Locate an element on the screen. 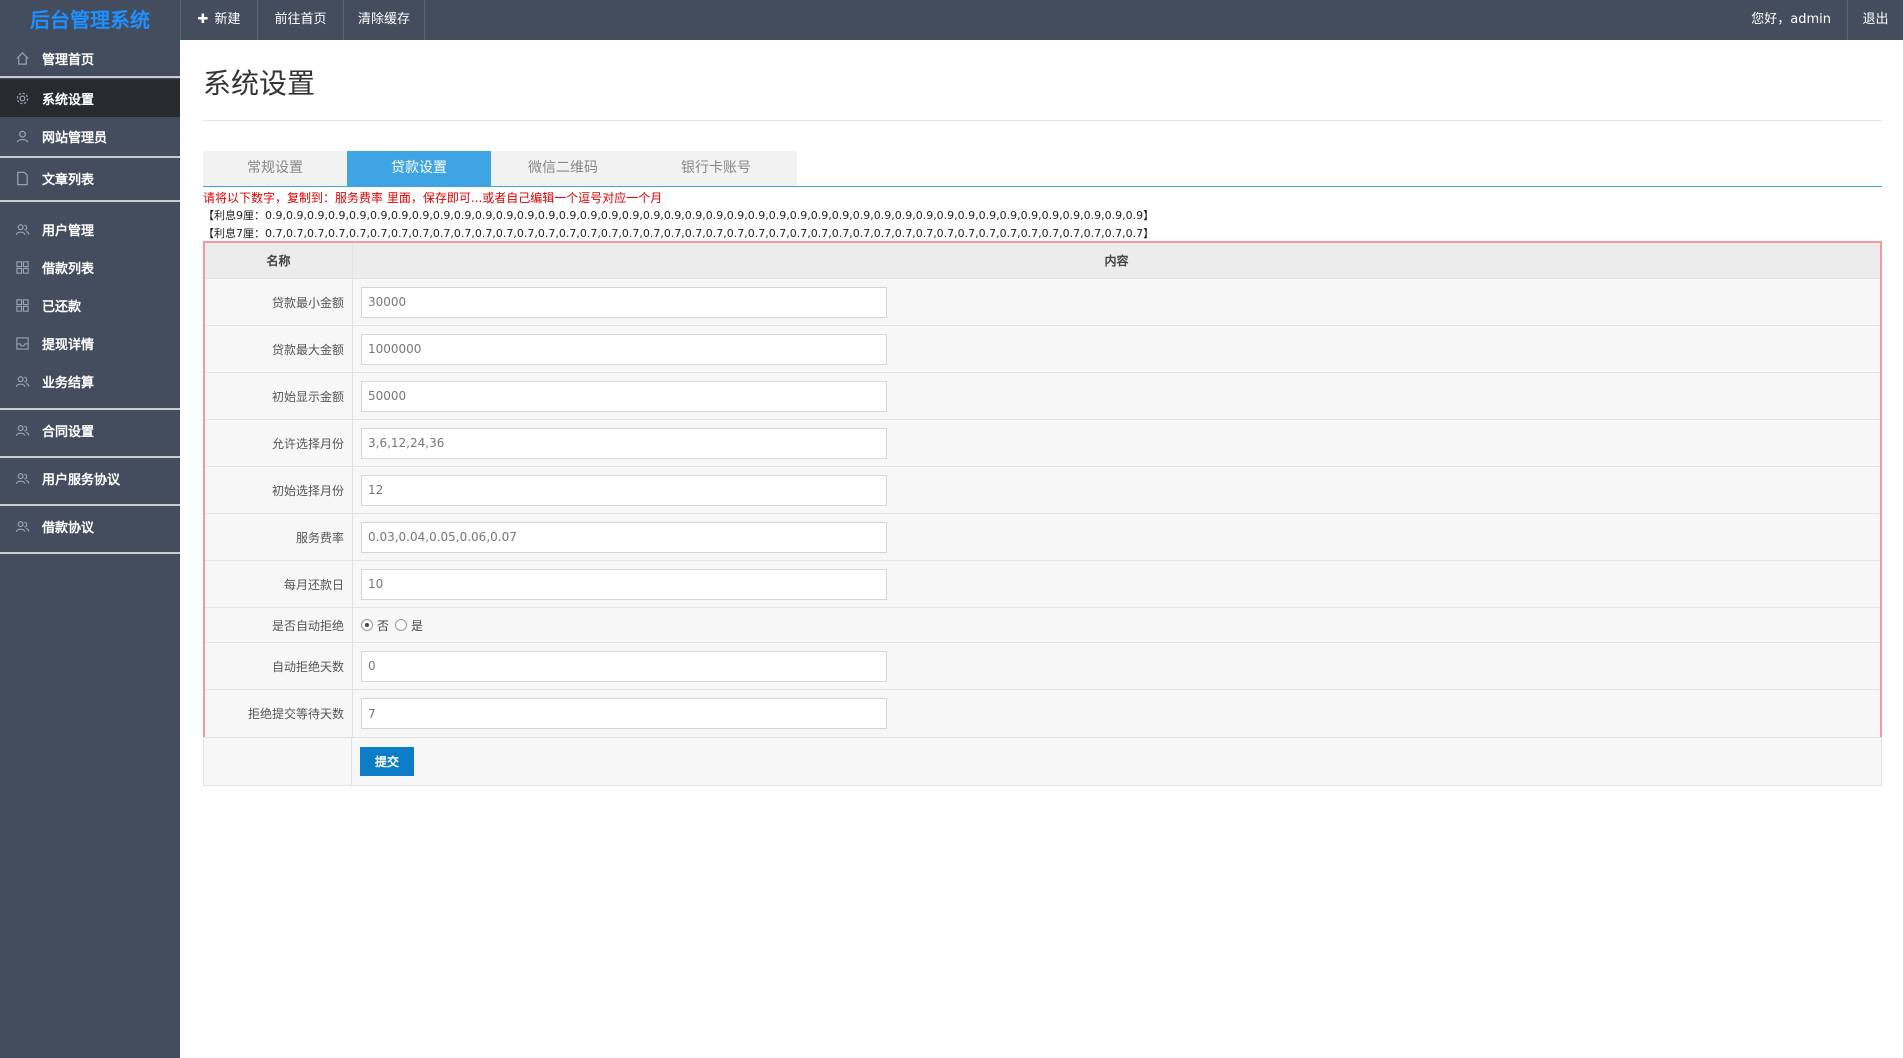 The width and height of the screenshot is (1903, 1058). tab-wechat-qrcode: 微信二维码 is located at coordinates (563, 168).